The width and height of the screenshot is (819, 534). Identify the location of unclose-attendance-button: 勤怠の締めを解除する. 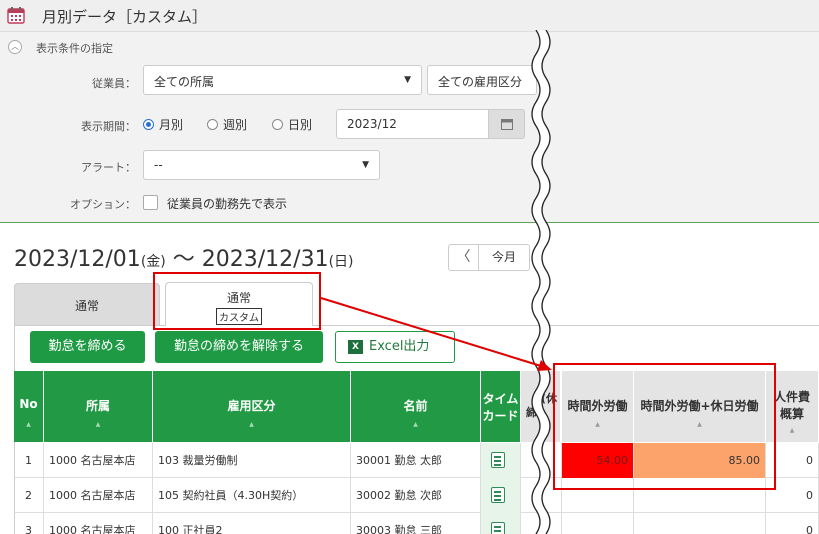
(239, 347).